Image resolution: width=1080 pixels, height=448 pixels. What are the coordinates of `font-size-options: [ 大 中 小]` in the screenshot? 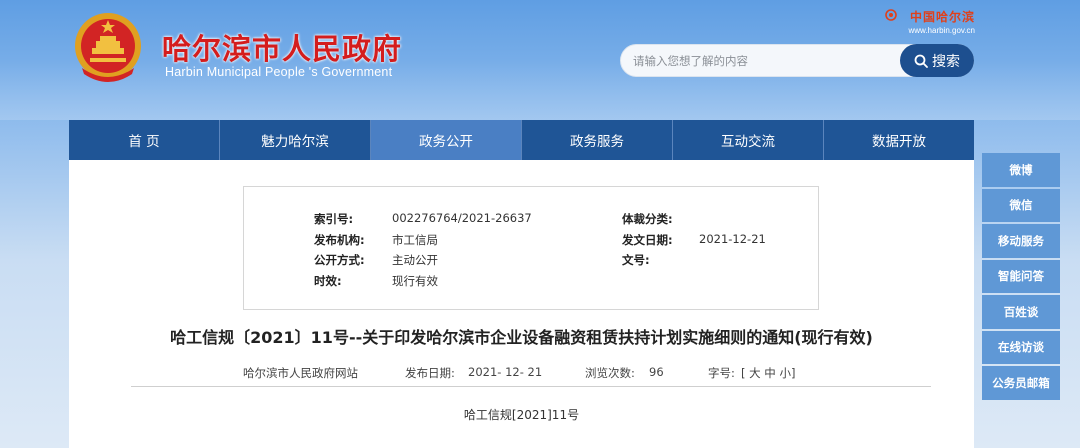 It's located at (768, 373).